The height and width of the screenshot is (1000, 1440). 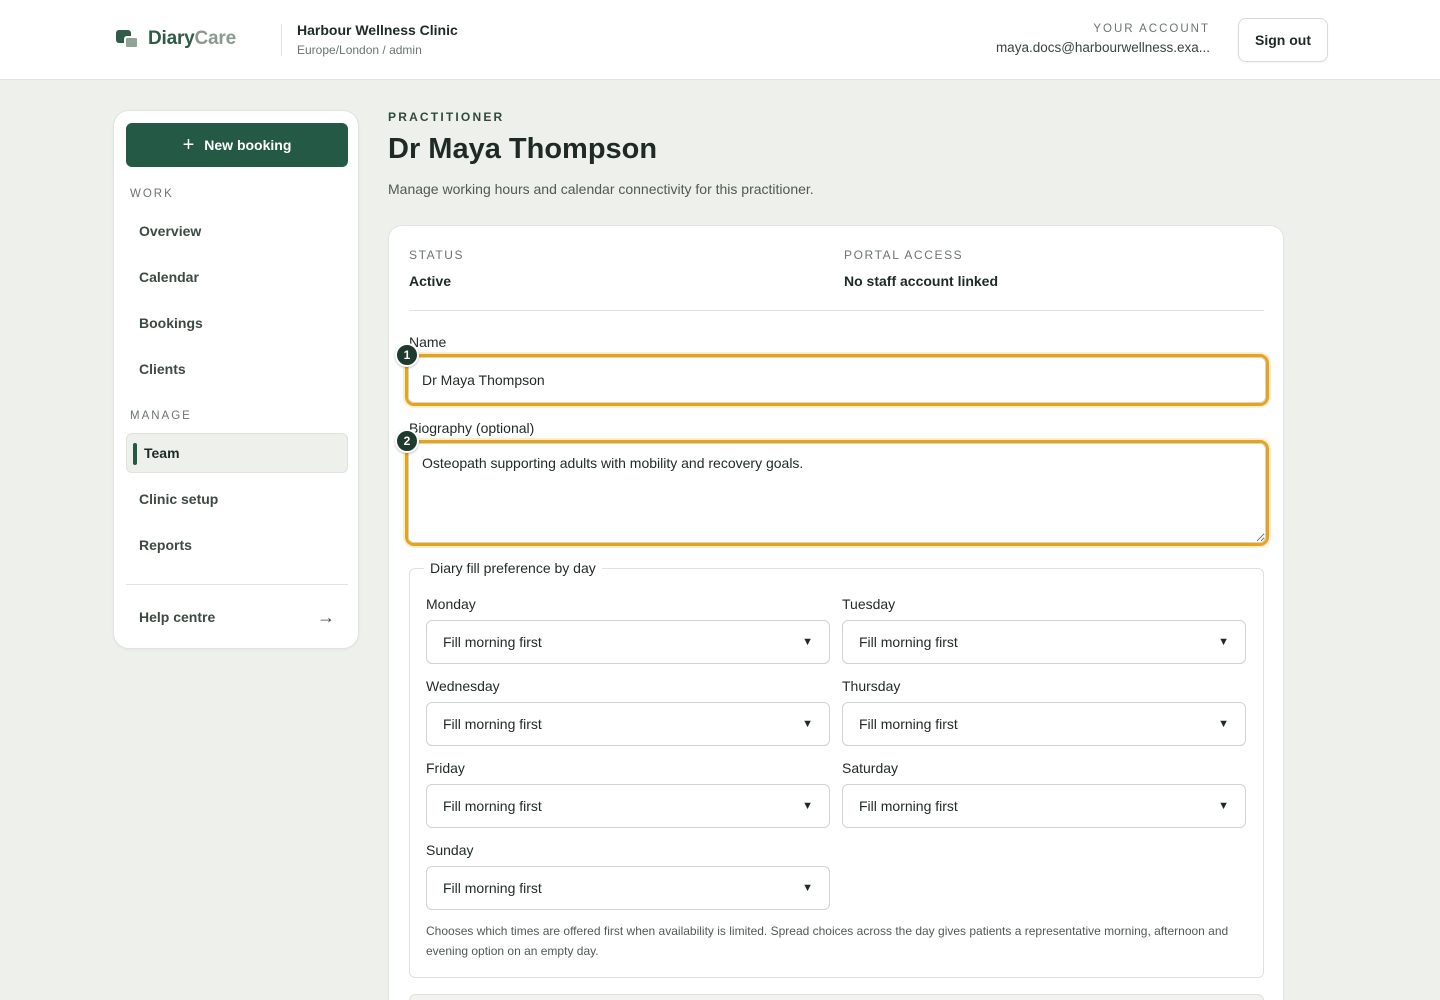 What do you see at coordinates (237, 453) in the screenshot?
I see `sidebar-item-team: Team` at bounding box center [237, 453].